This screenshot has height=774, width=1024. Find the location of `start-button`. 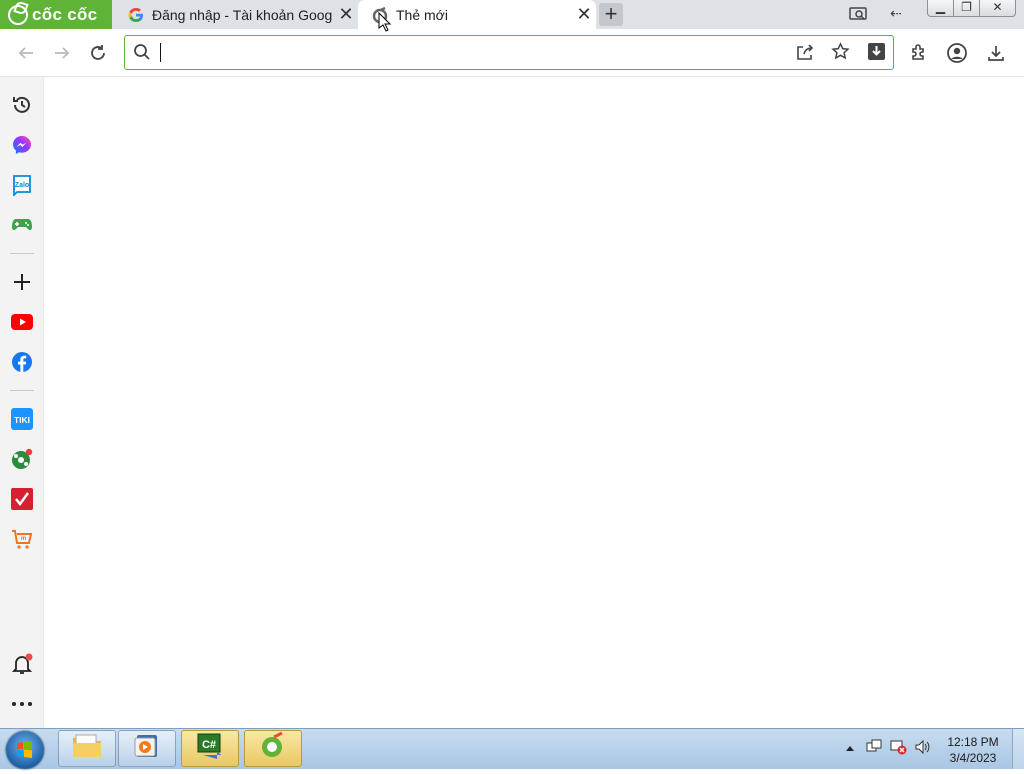

start-button is located at coordinates (25, 750).